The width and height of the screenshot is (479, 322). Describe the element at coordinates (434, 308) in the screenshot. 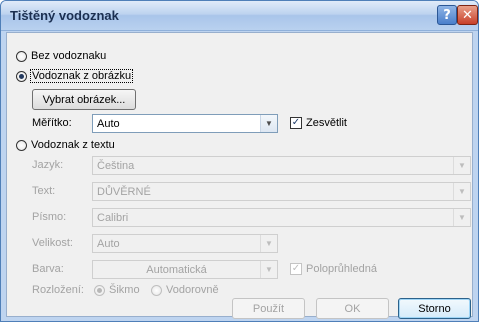

I see `cancel-button: Storno` at that location.